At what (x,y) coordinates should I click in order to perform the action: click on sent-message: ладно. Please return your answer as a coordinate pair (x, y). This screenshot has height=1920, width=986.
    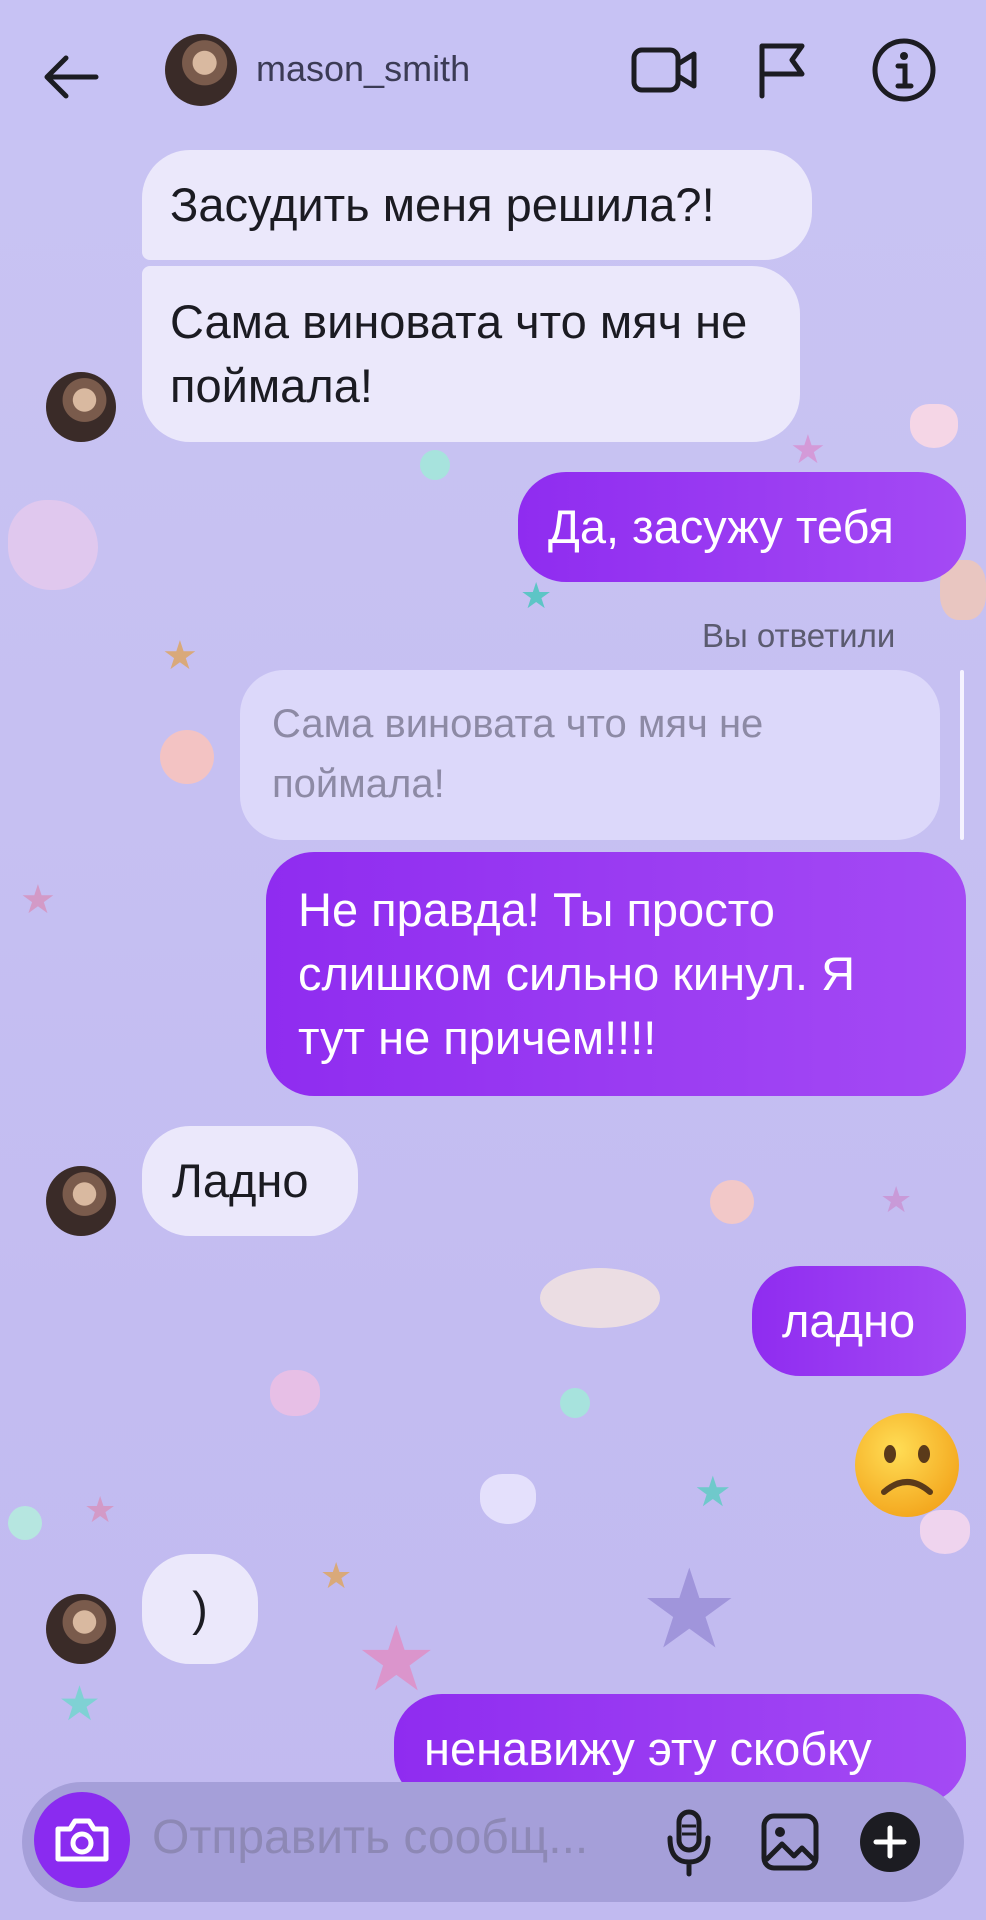
    Looking at the image, I should click on (859, 1321).